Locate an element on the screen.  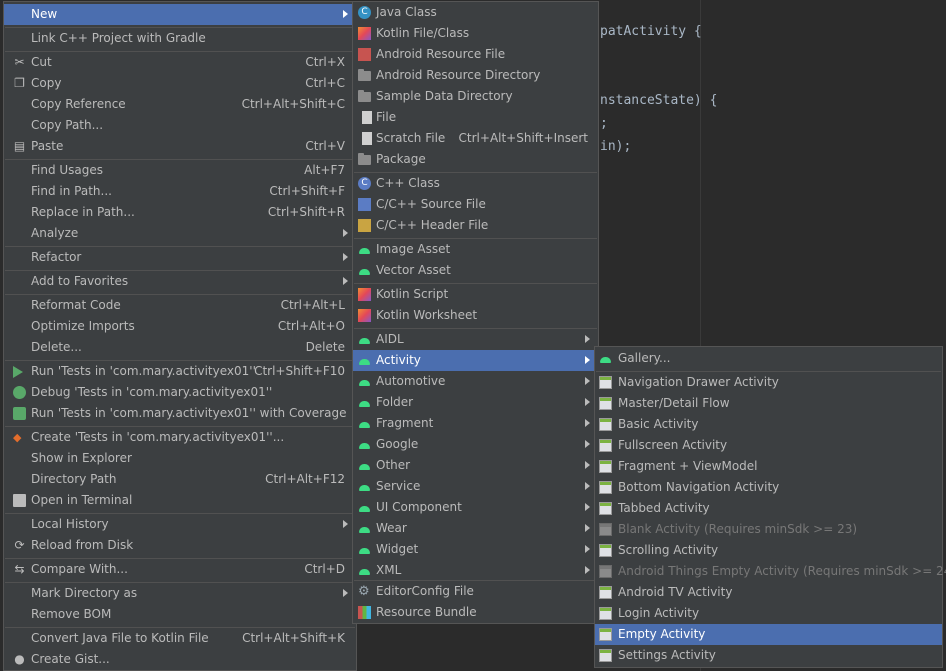
activity-item-android-tv-activity: Android TV Activity is located at coordinates (768, 592).